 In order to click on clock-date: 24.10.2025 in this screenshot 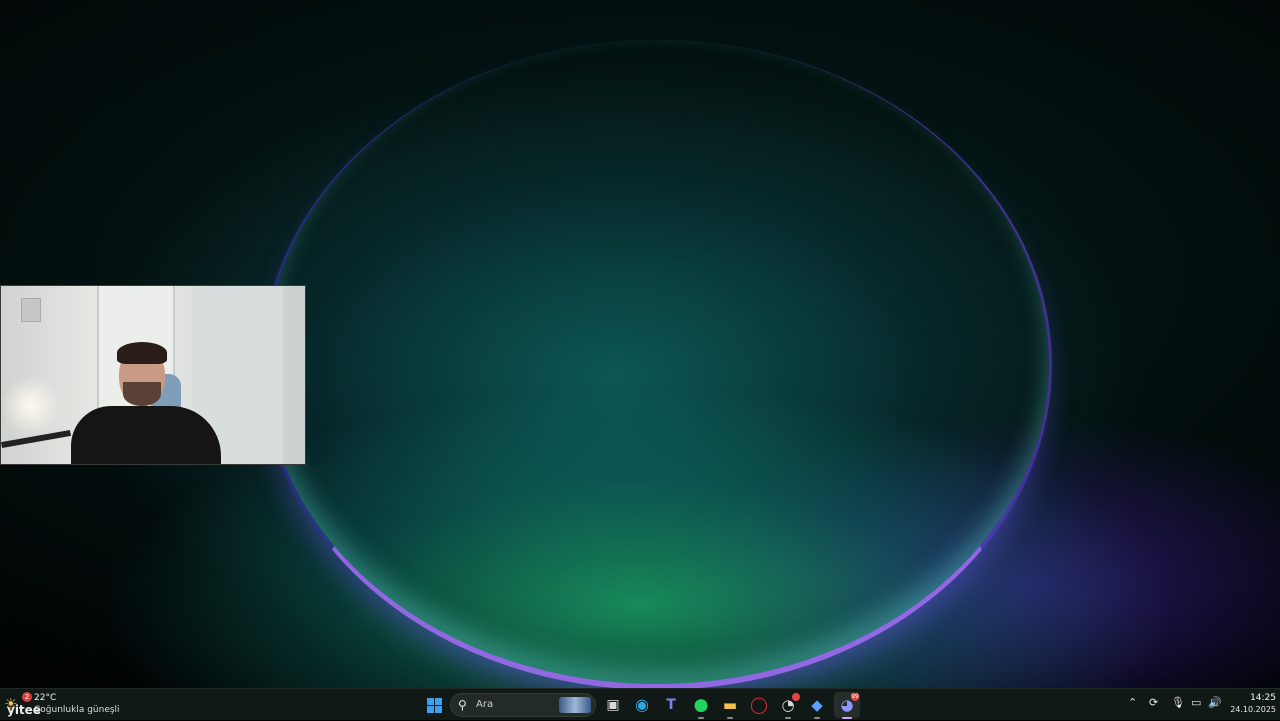, I will do `click(1253, 709)`.